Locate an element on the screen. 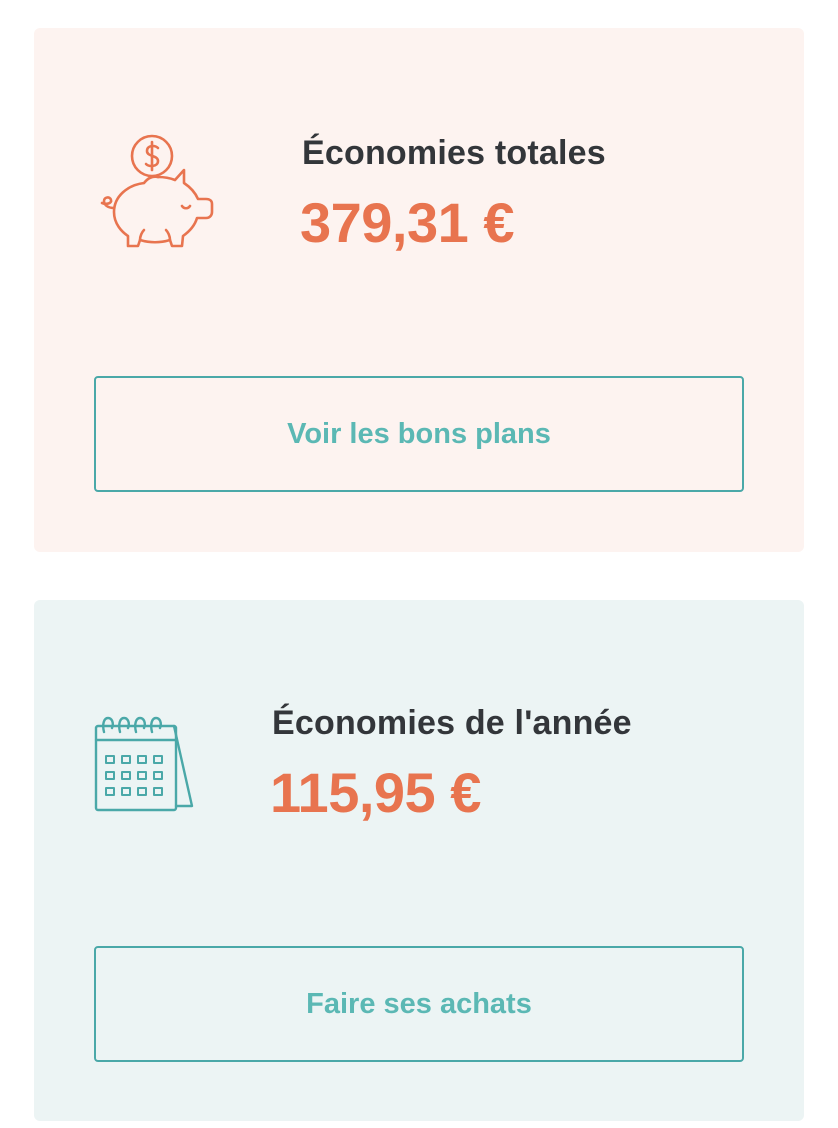 This screenshot has height=1128, width=838. piggy-bank-icon is located at coordinates (160, 192).